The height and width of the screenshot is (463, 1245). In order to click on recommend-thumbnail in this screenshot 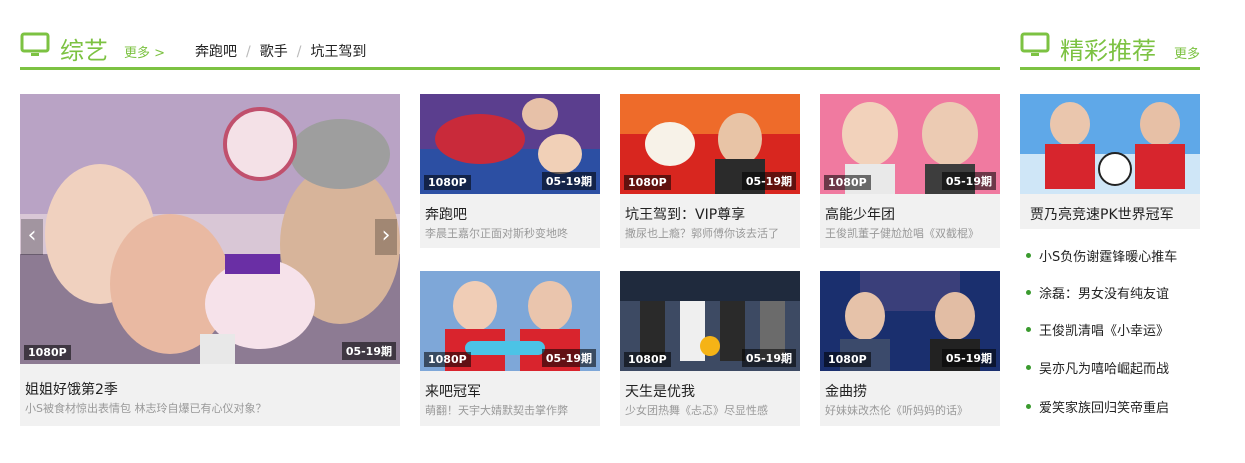, I will do `click(1110, 144)`.